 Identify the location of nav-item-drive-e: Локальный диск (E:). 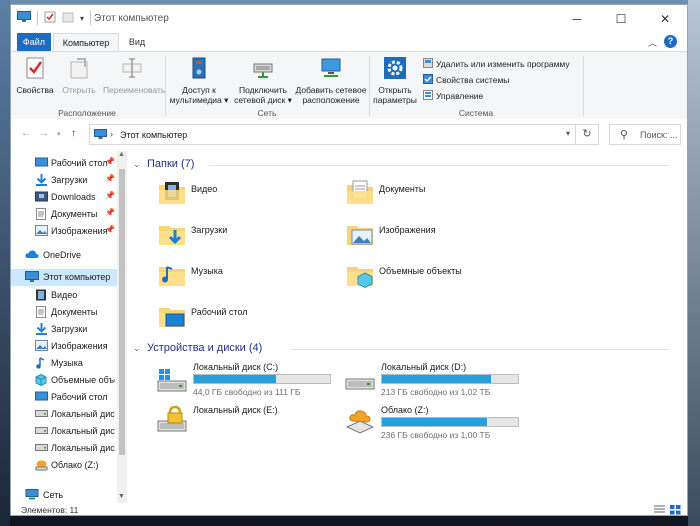
(63, 448).